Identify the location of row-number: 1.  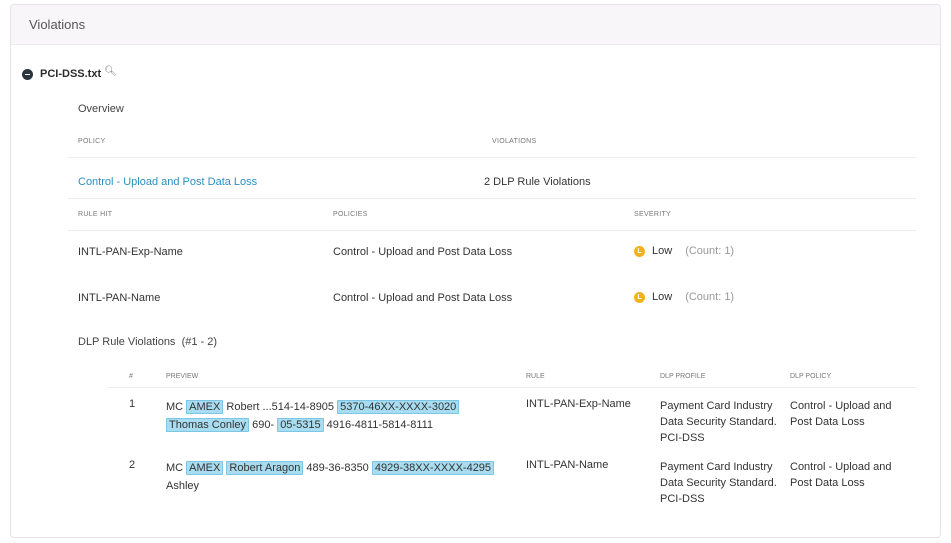
(132, 404).